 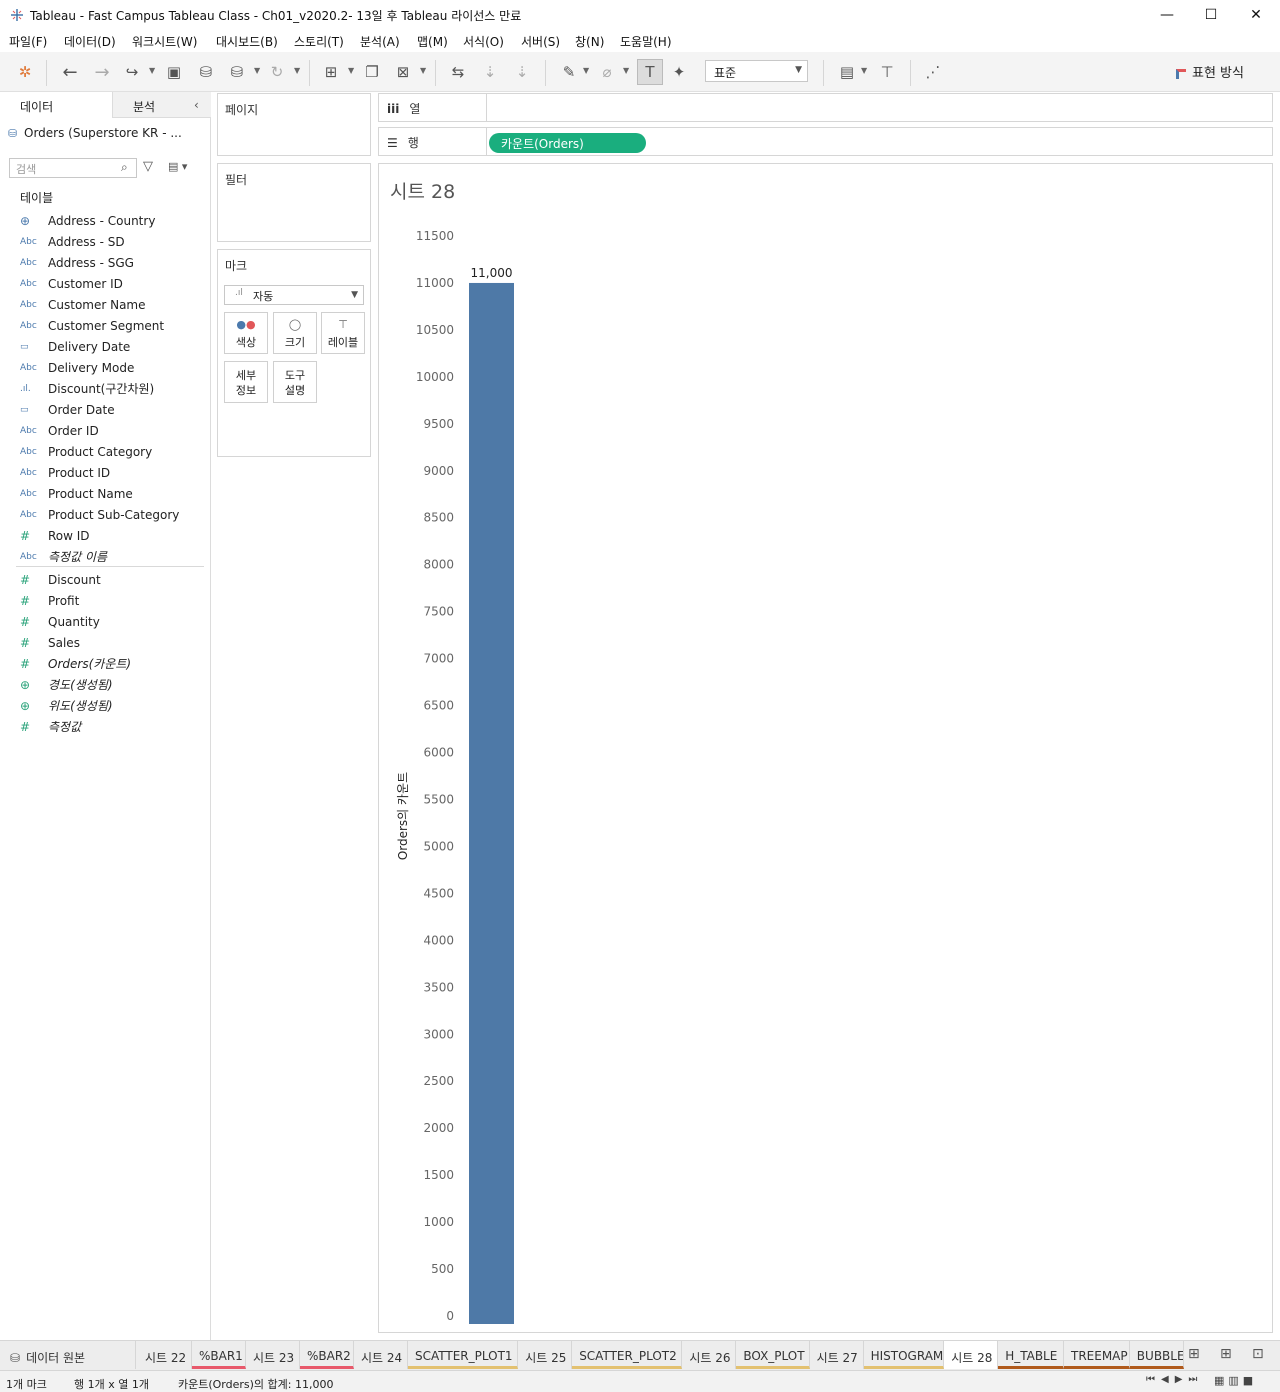 What do you see at coordinates (463, 1355) in the screenshot?
I see `sheet-tab: SCATTER_PLOT1` at bounding box center [463, 1355].